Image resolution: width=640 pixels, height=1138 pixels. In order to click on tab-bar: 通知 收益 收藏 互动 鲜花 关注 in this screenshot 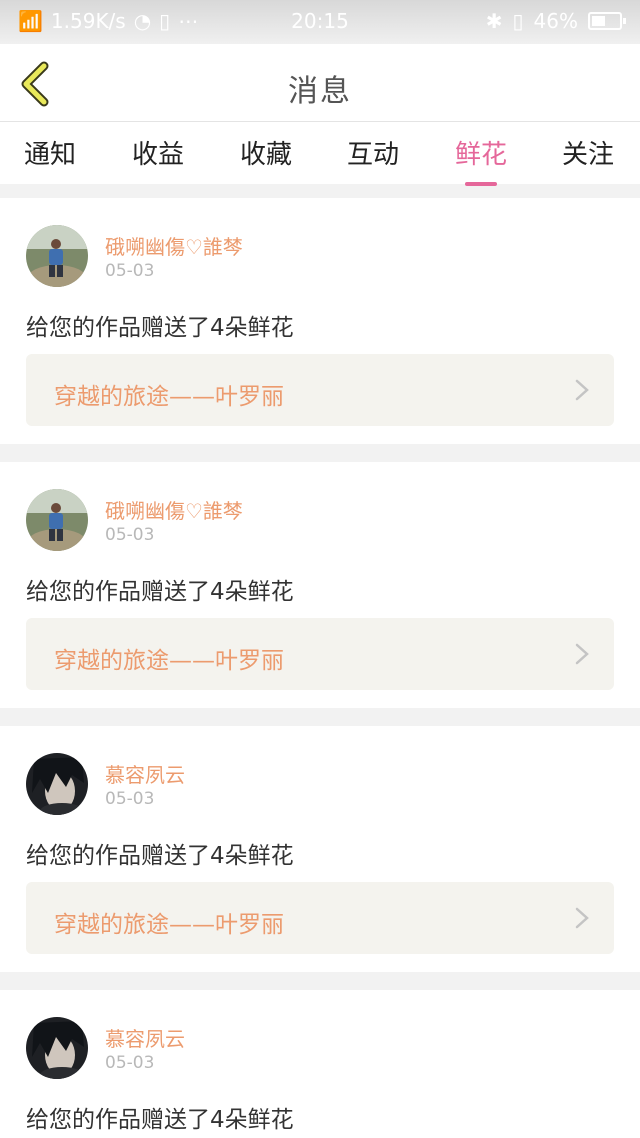, I will do `click(320, 154)`.